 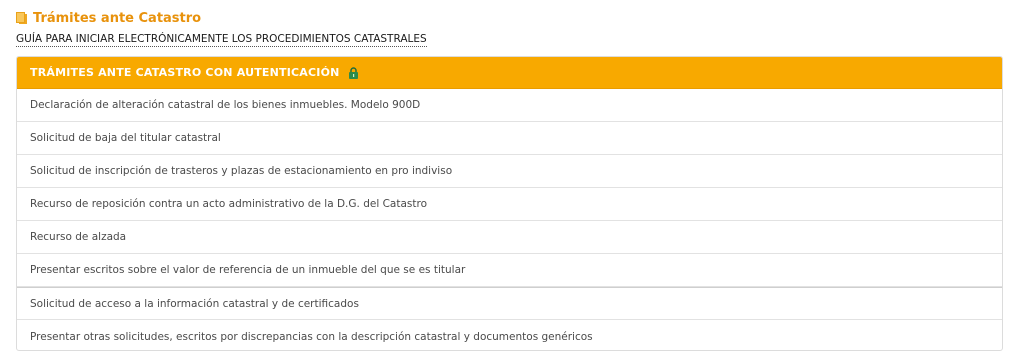 What do you see at coordinates (125, 138) in the screenshot?
I see `procedure-label: Solicitud de baja del titular catastral` at bounding box center [125, 138].